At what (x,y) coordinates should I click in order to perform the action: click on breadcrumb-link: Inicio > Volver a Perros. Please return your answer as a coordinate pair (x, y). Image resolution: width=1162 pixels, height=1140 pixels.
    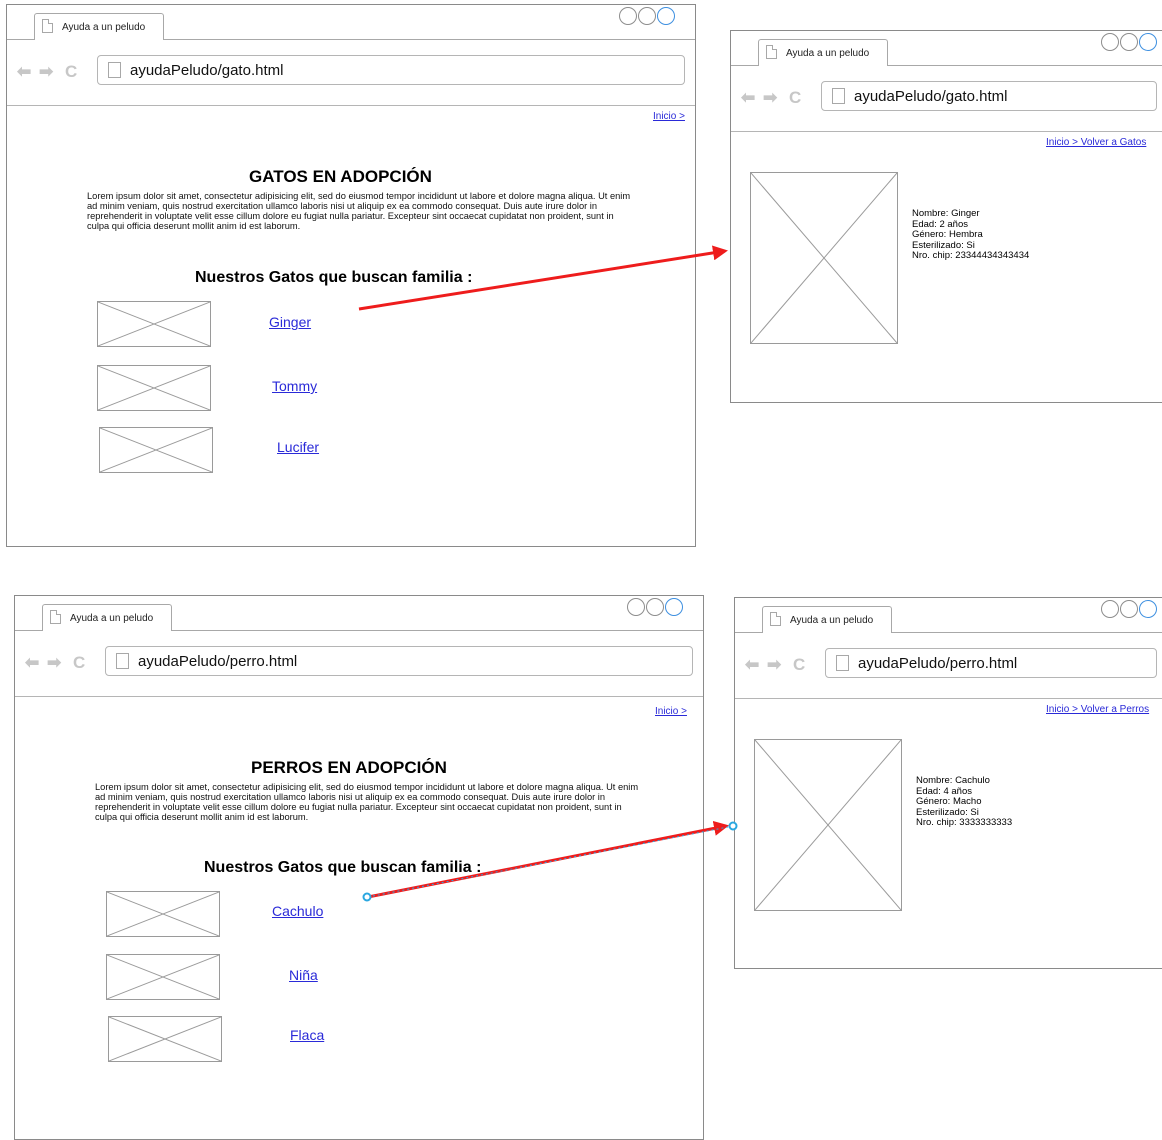
    Looking at the image, I should click on (1097, 709).